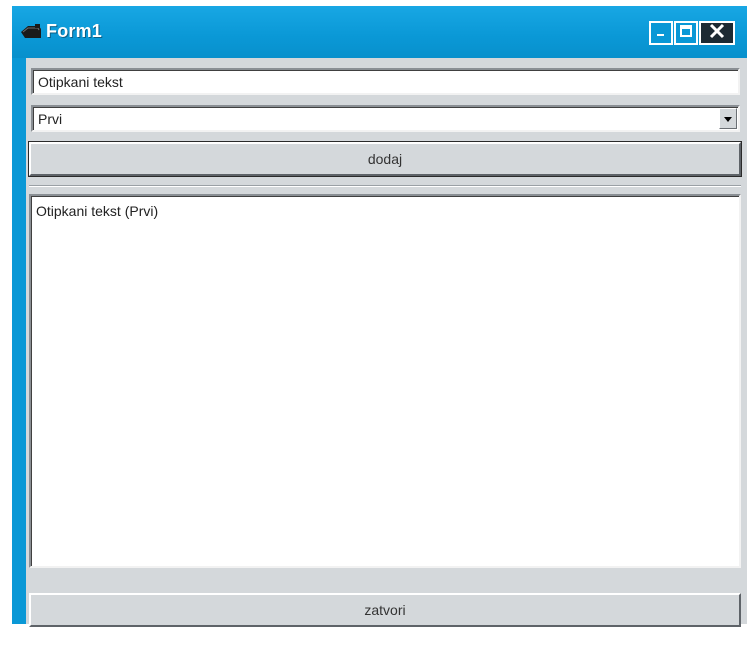  I want to click on close-icon, so click(717, 33).